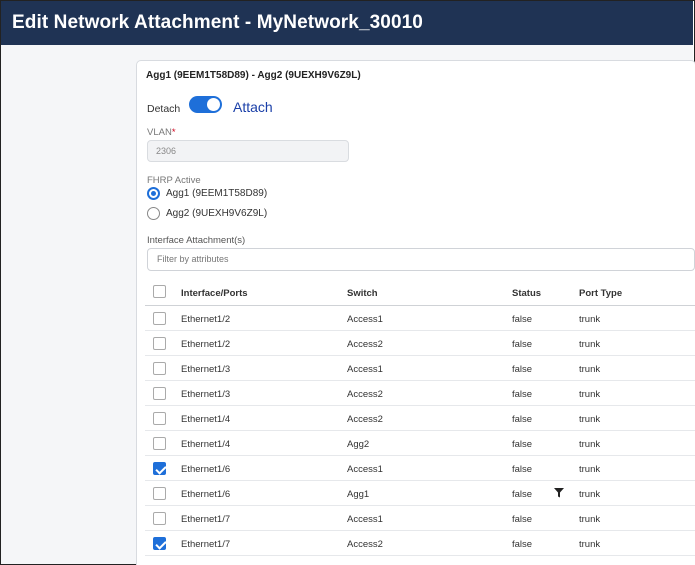 Image resolution: width=695 pixels, height=565 pixels. What do you see at coordinates (420, 343) in the screenshot?
I see `table-row: Ethernet1/2 Access2 false trunk` at bounding box center [420, 343].